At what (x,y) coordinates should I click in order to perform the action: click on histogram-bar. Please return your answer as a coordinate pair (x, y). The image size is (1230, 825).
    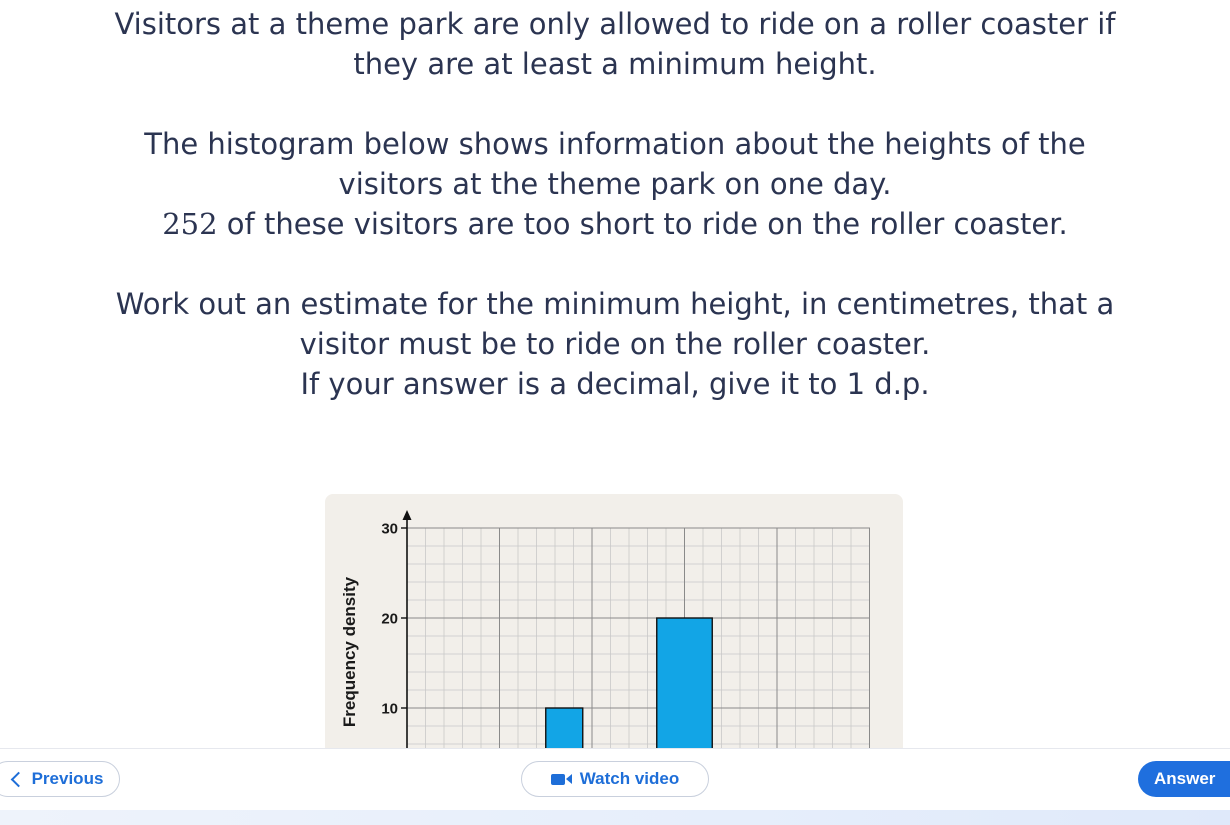
    Looking at the image, I should click on (684, 685).